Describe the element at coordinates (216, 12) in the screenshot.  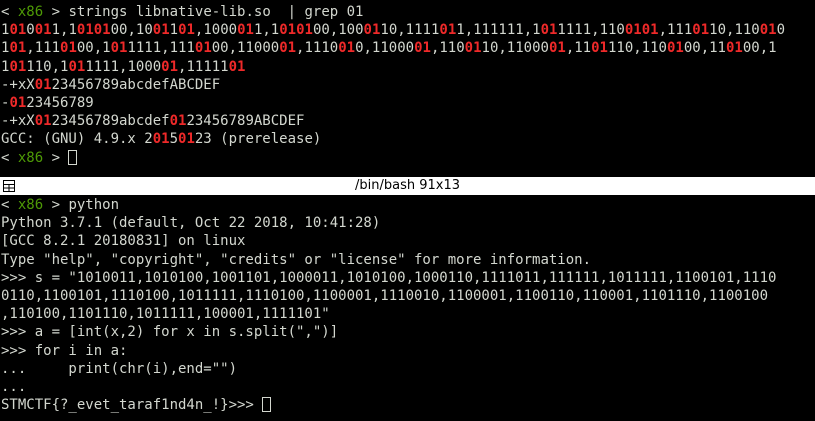
I see `command-text: strings libnative-lib.so | grep 01` at that location.